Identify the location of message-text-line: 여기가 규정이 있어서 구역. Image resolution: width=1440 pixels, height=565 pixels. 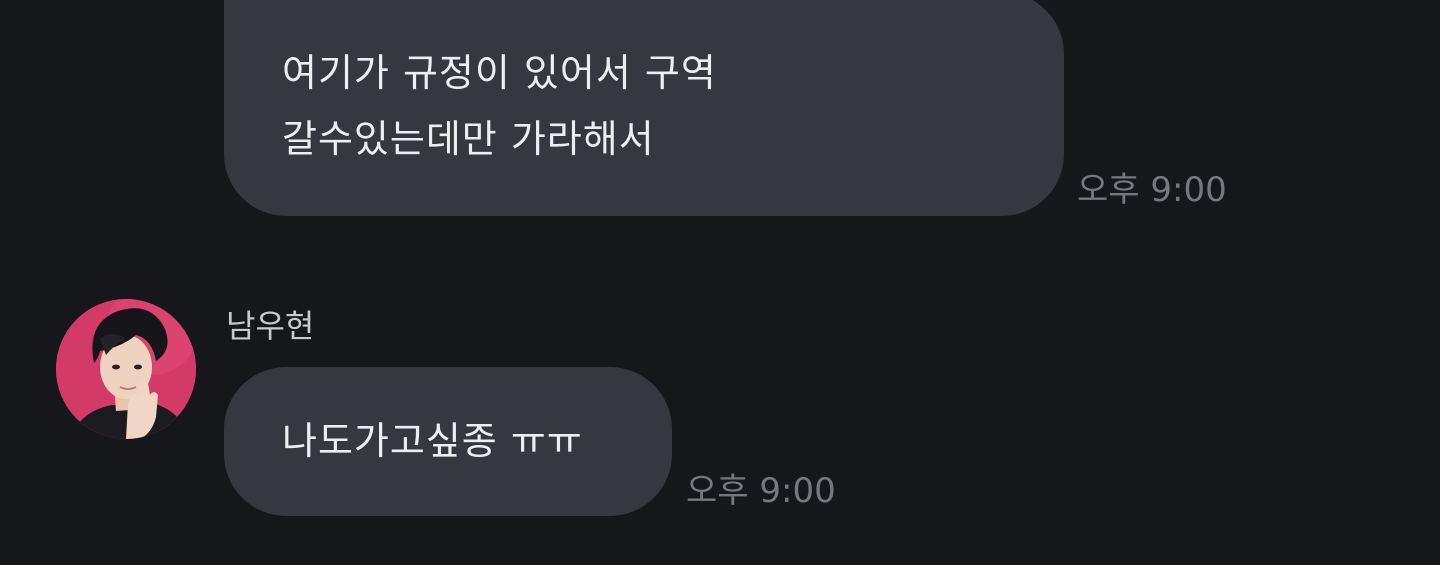
(499, 73).